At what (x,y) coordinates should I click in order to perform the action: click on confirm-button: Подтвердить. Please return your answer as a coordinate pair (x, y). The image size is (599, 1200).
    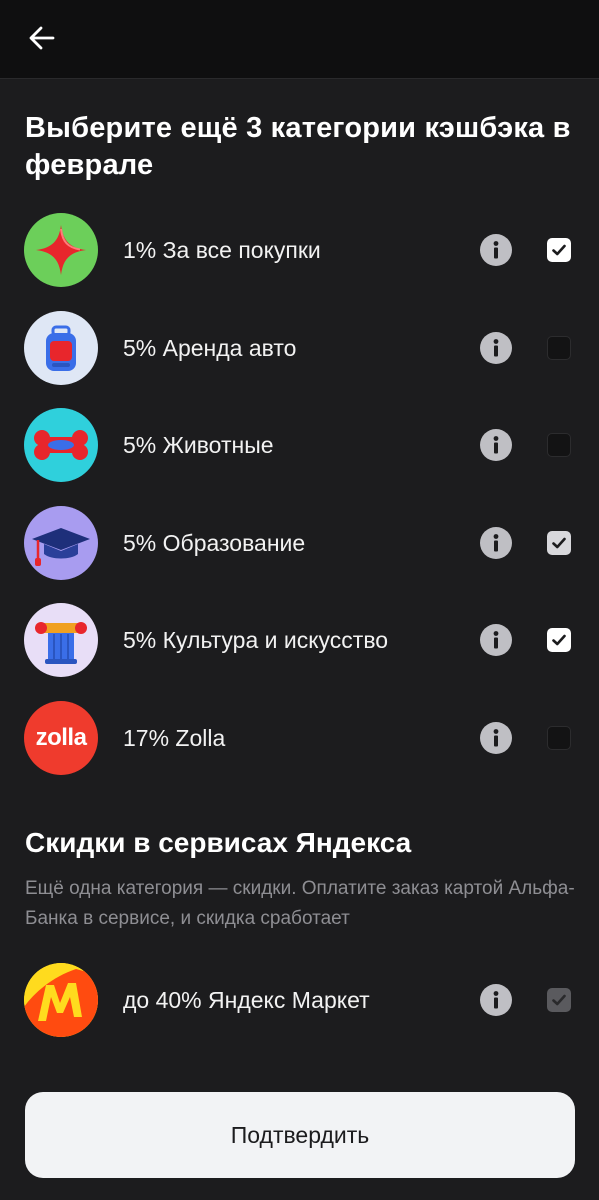
    Looking at the image, I should click on (300, 1135).